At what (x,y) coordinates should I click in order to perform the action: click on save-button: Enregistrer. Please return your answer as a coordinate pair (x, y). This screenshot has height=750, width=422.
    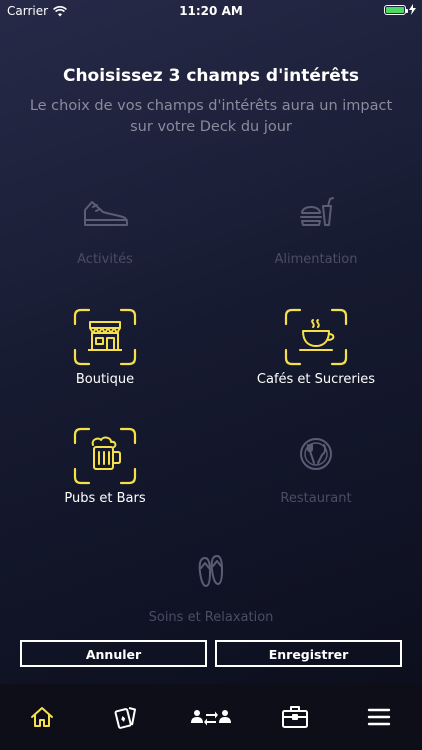
    Looking at the image, I should click on (308, 653).